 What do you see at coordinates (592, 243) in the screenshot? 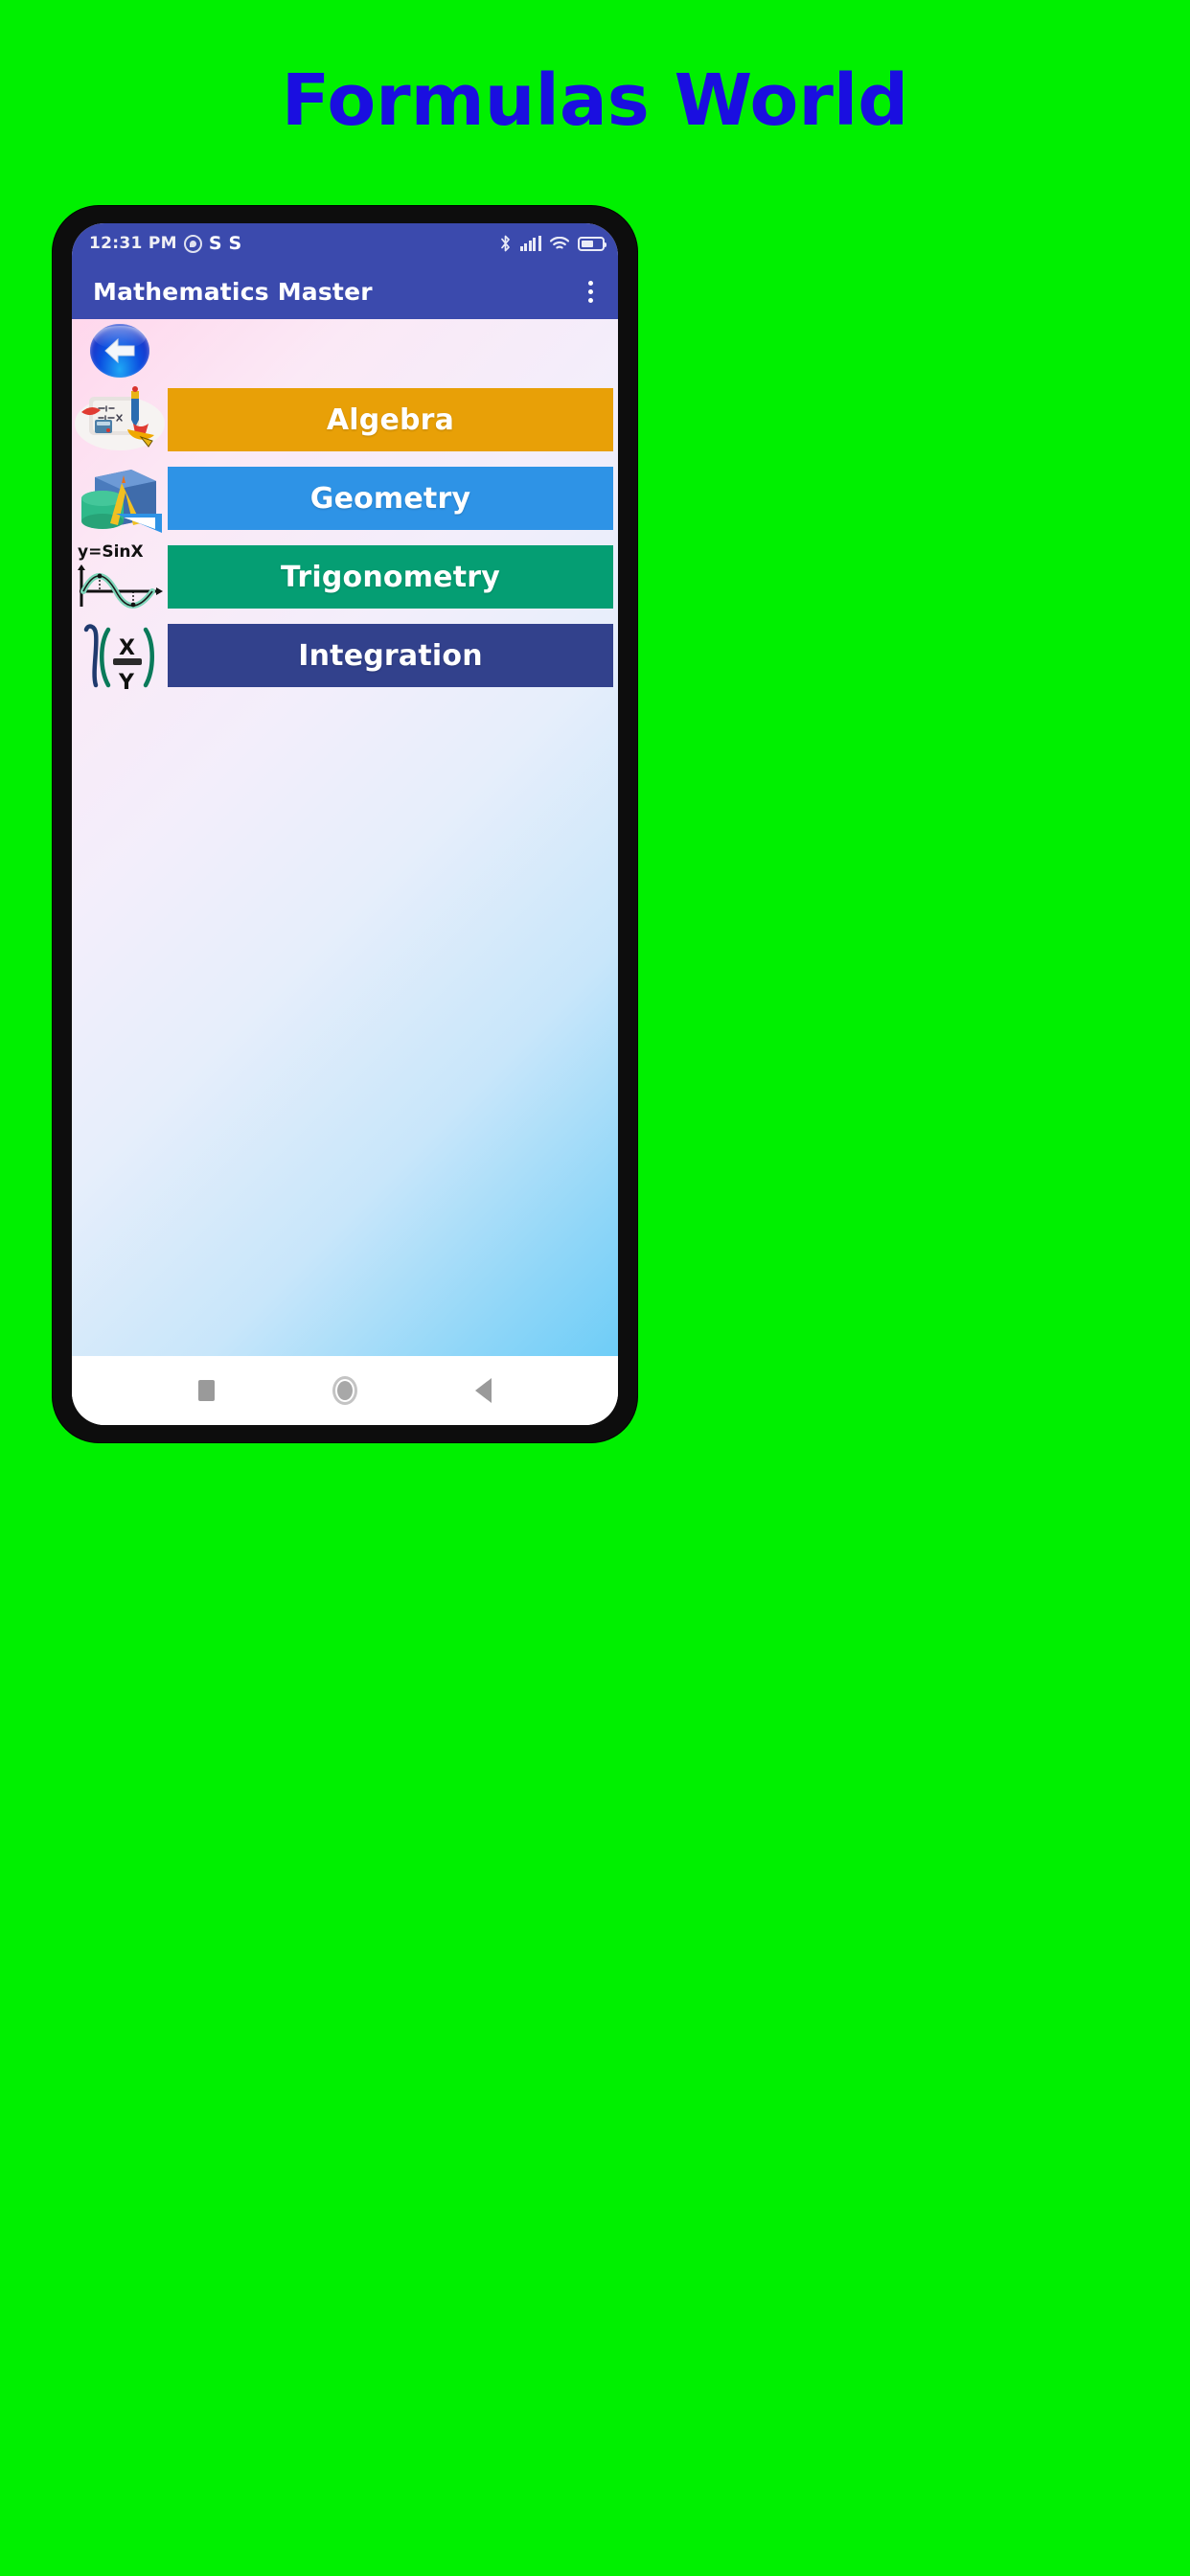
I see `battery-icon` at bounding box center [592, 243].